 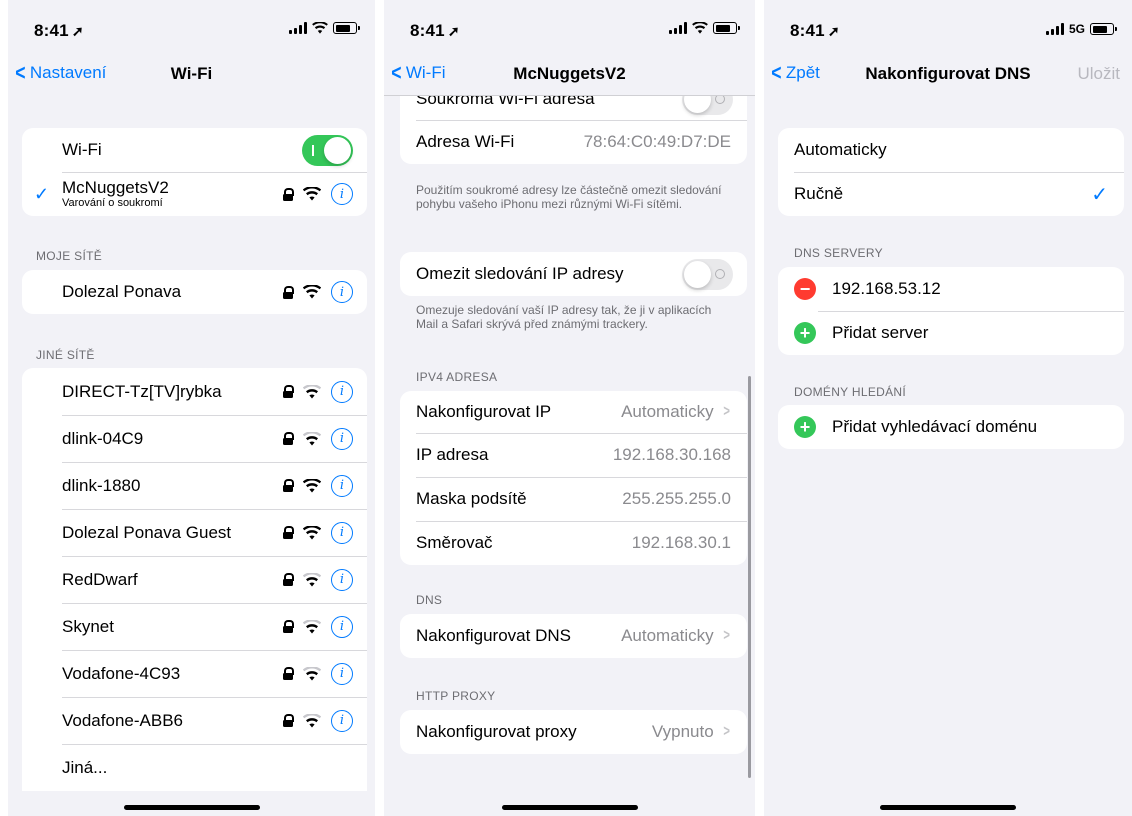 I want to click on ipv4-header: IPV4 ADRESA, so click(x=457, y=377).